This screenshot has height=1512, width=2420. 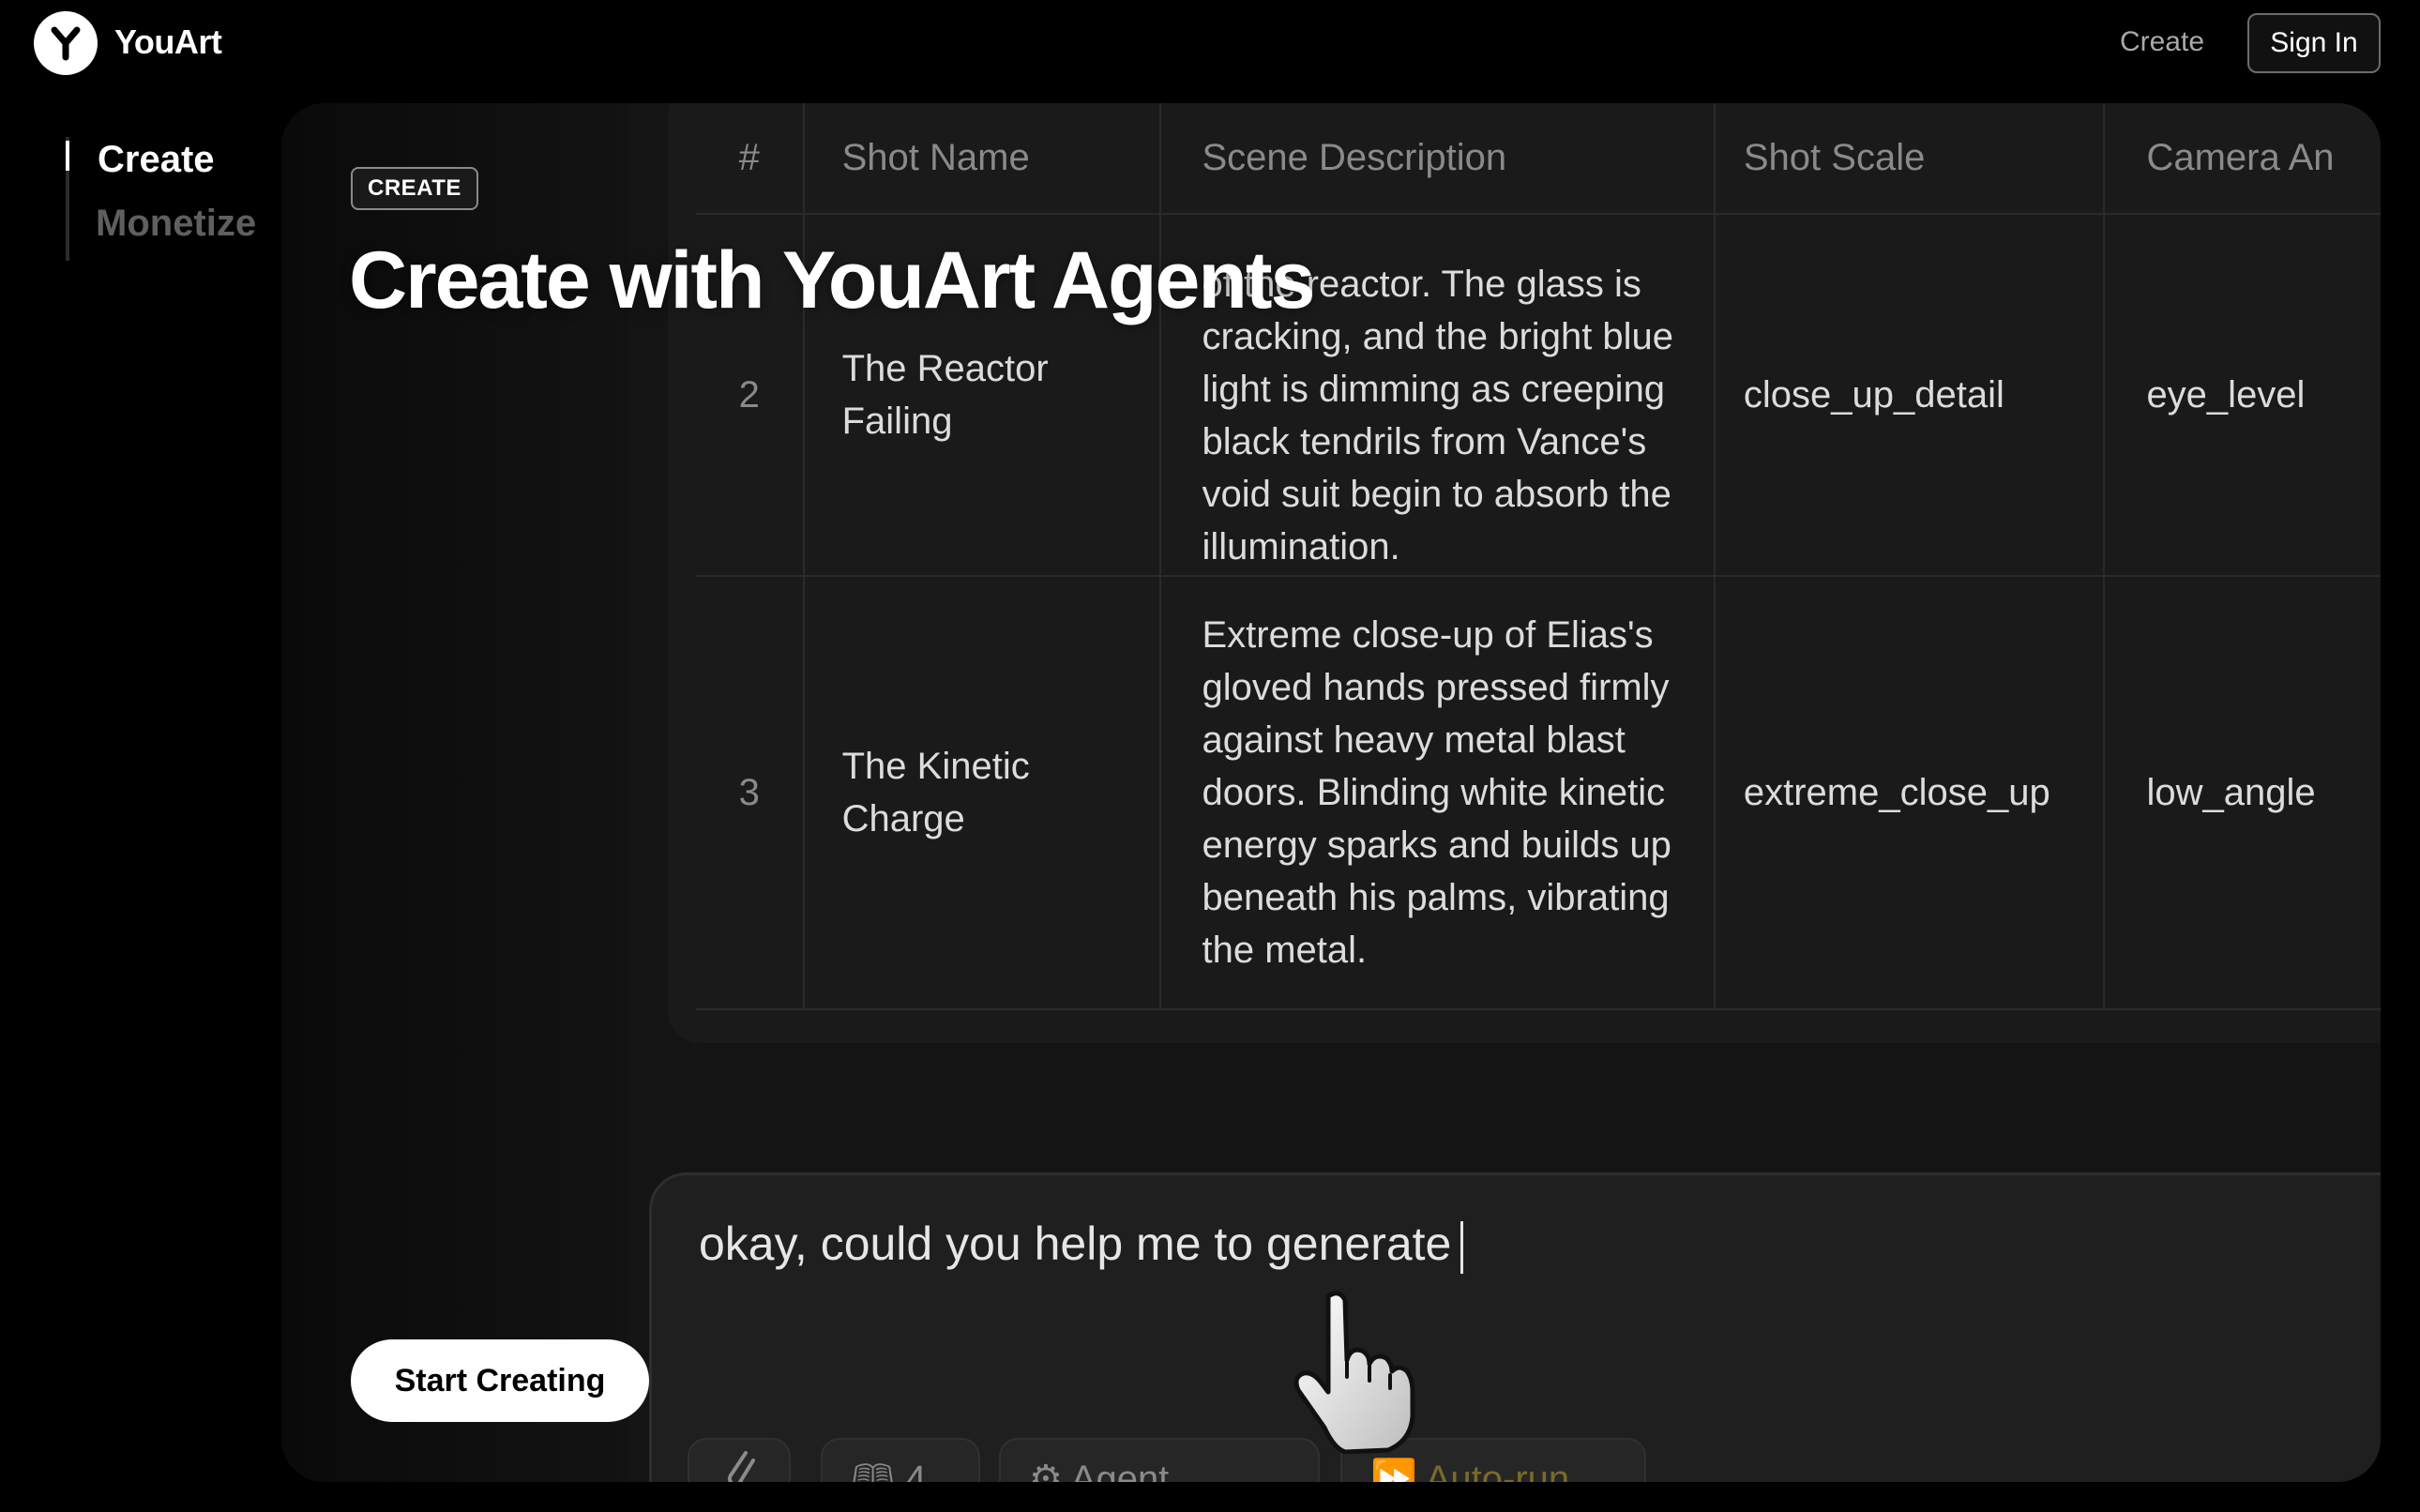 What do you see at coordinates (1195, 1470) in the screenshot?
I see `chevron-down-icon: ⌄` at bounding box center [1195, 1470].